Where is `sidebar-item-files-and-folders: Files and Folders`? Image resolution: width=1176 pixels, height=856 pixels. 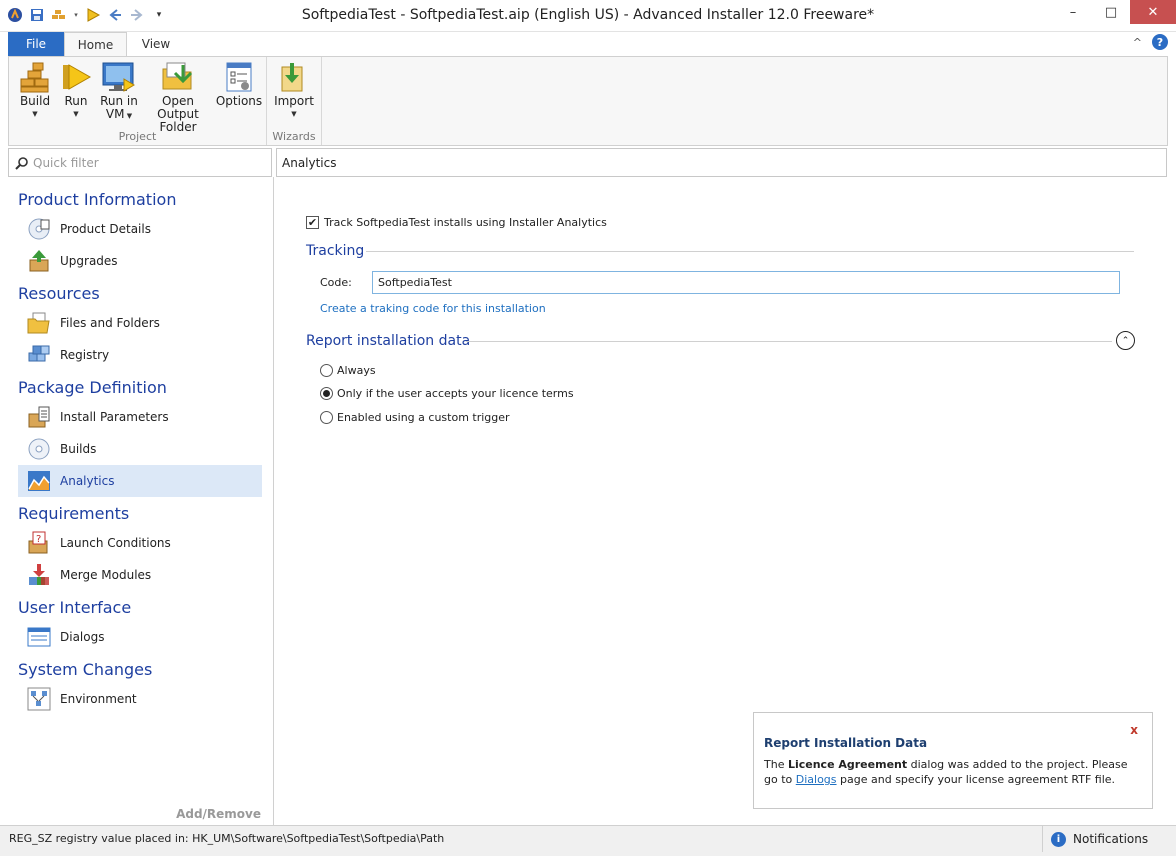 sidebar-item-files-and-folders: Files and Folders is located at coordinates (140, 323).